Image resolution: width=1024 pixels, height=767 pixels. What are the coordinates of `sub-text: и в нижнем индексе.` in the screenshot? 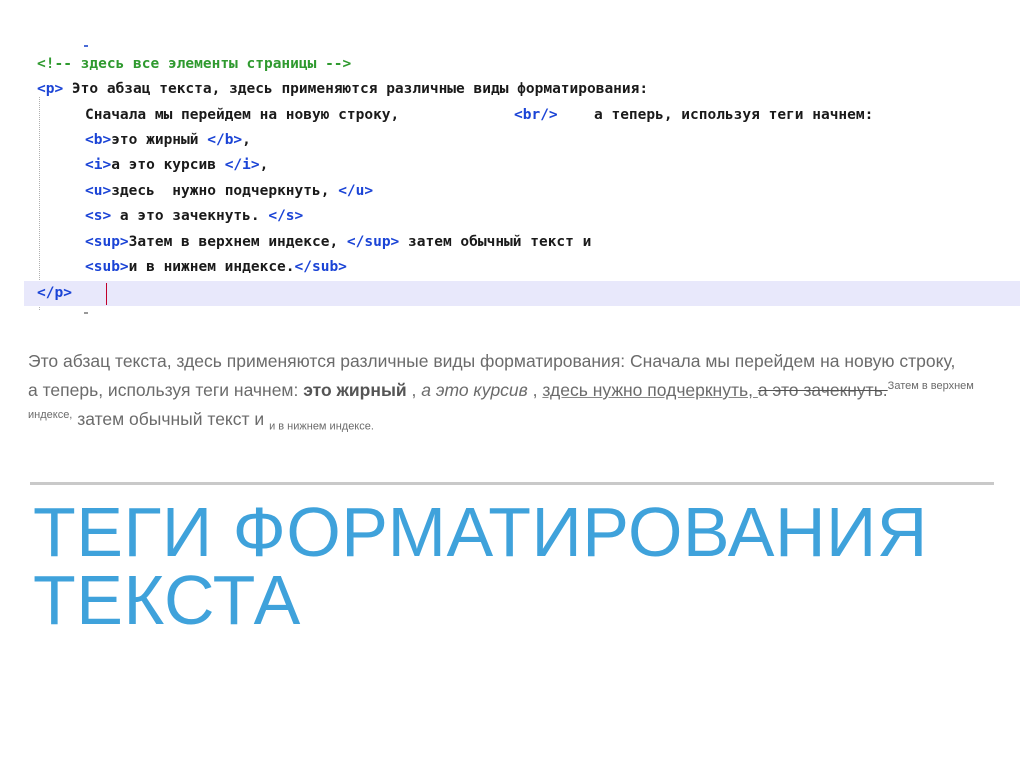 It's located at (211, 267).